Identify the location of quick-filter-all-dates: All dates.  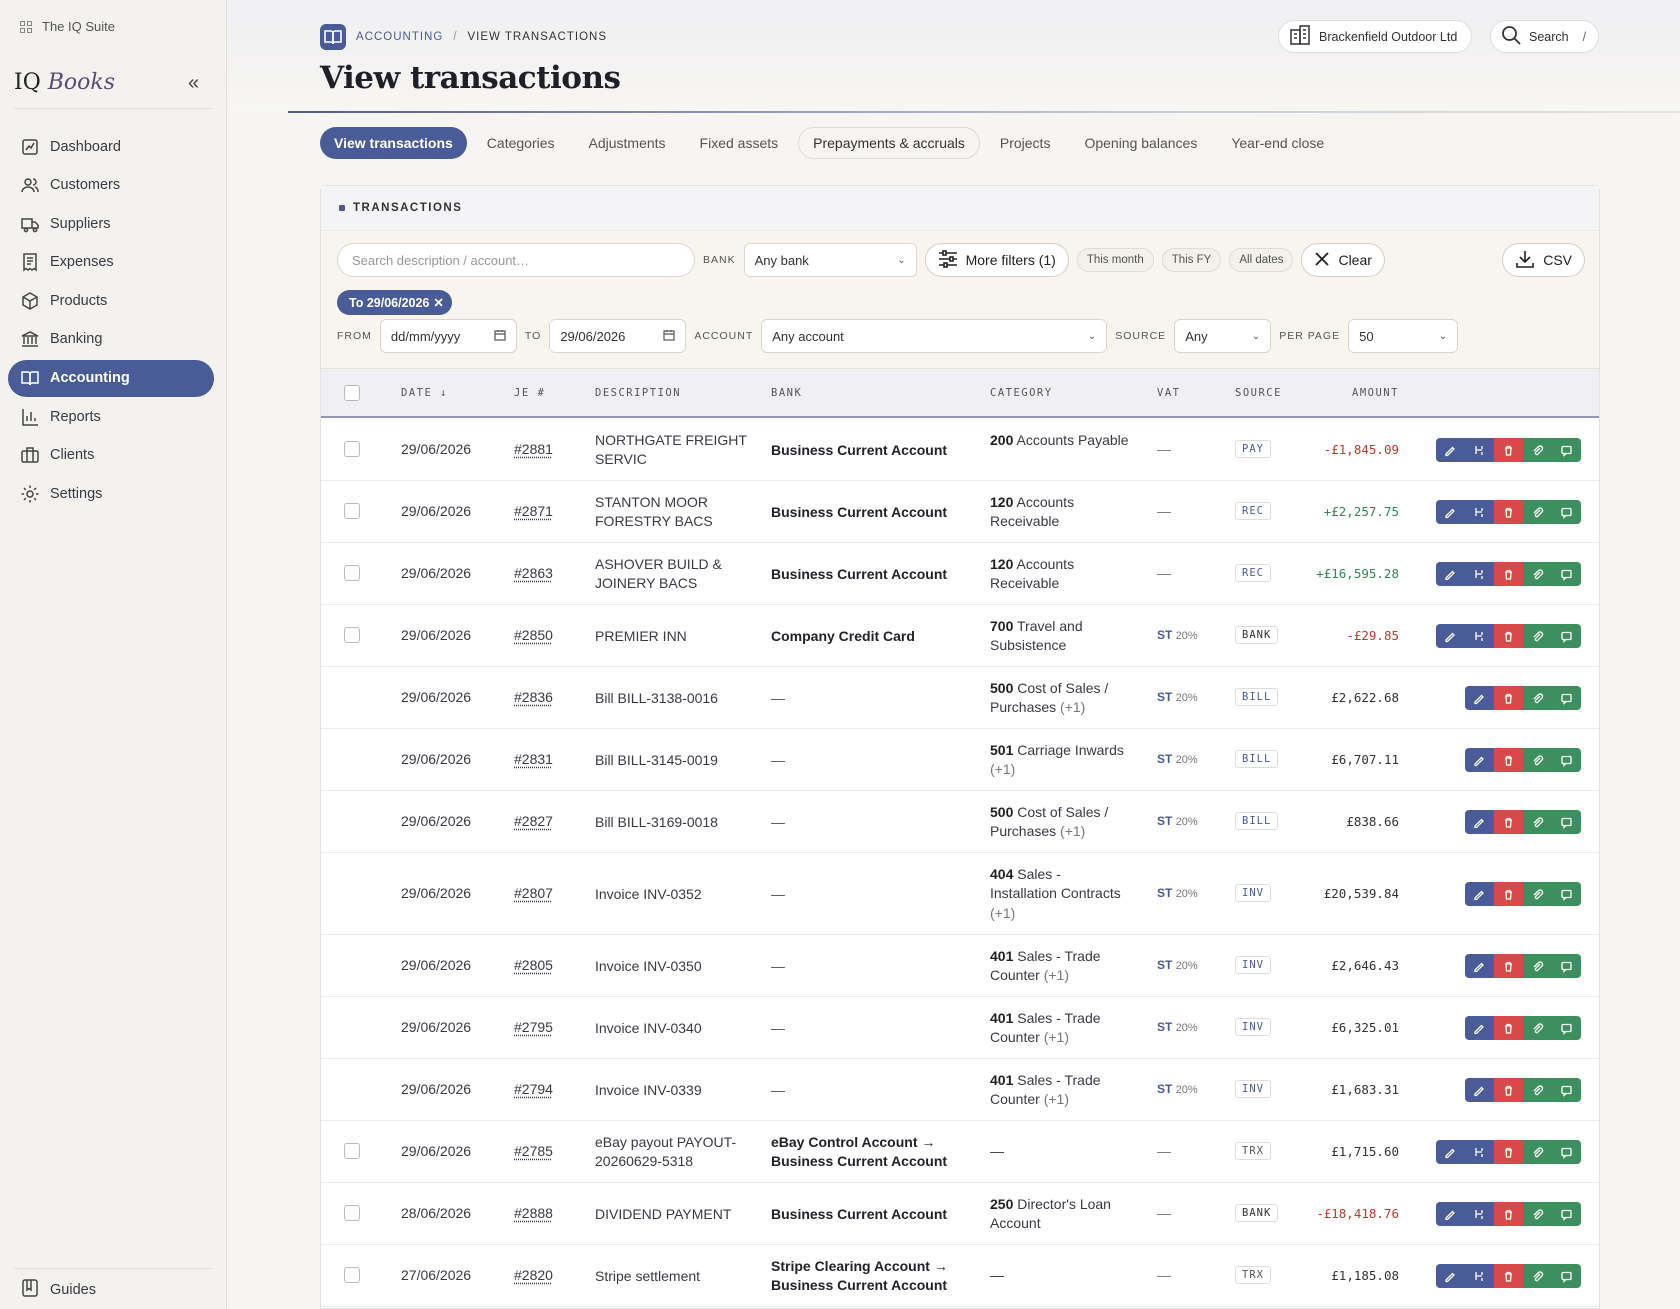
(1261, 260).